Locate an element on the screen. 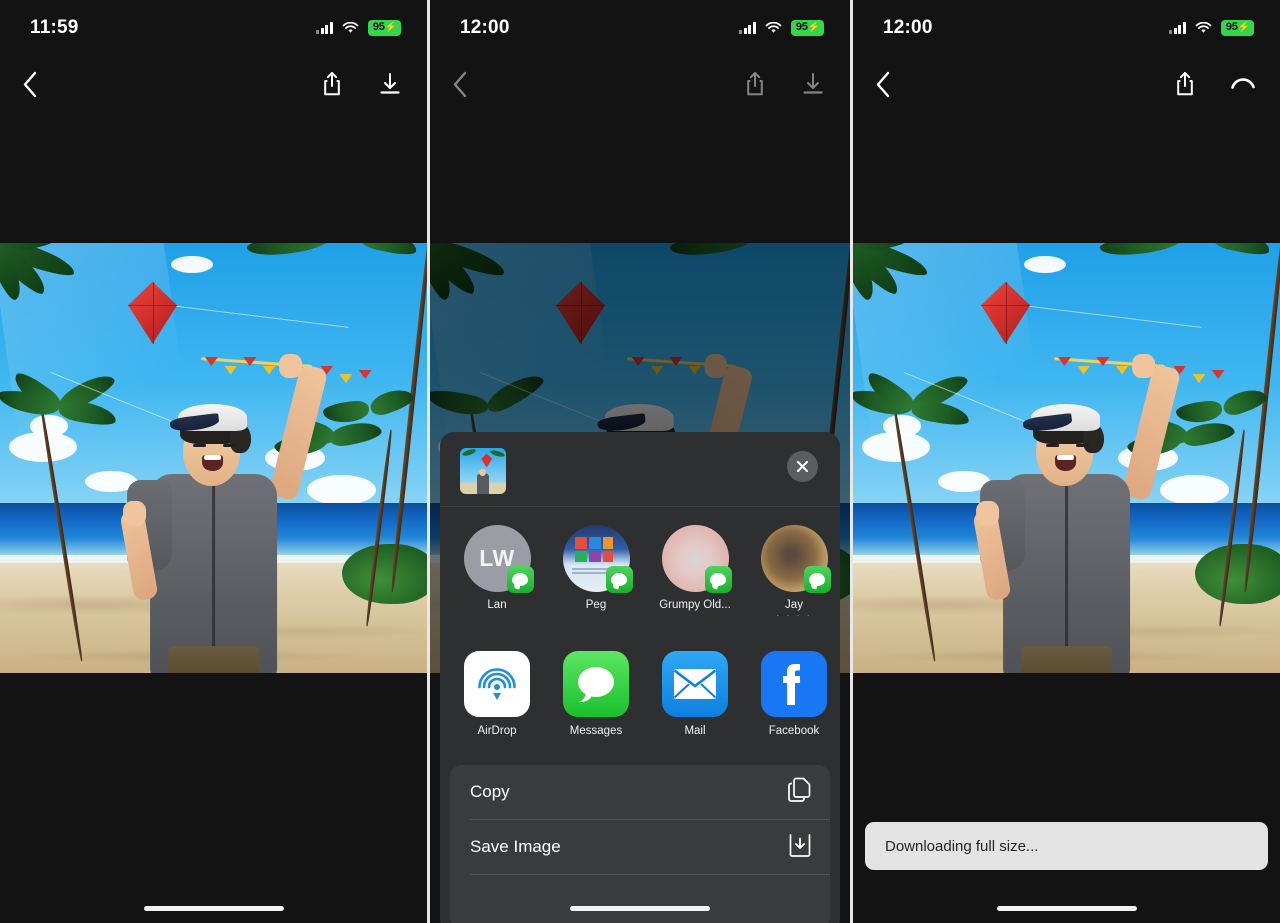 Image resolution: width=1280 pixels, height=923 pixels. contact-name: Peg is located at coordinates (596, 605).